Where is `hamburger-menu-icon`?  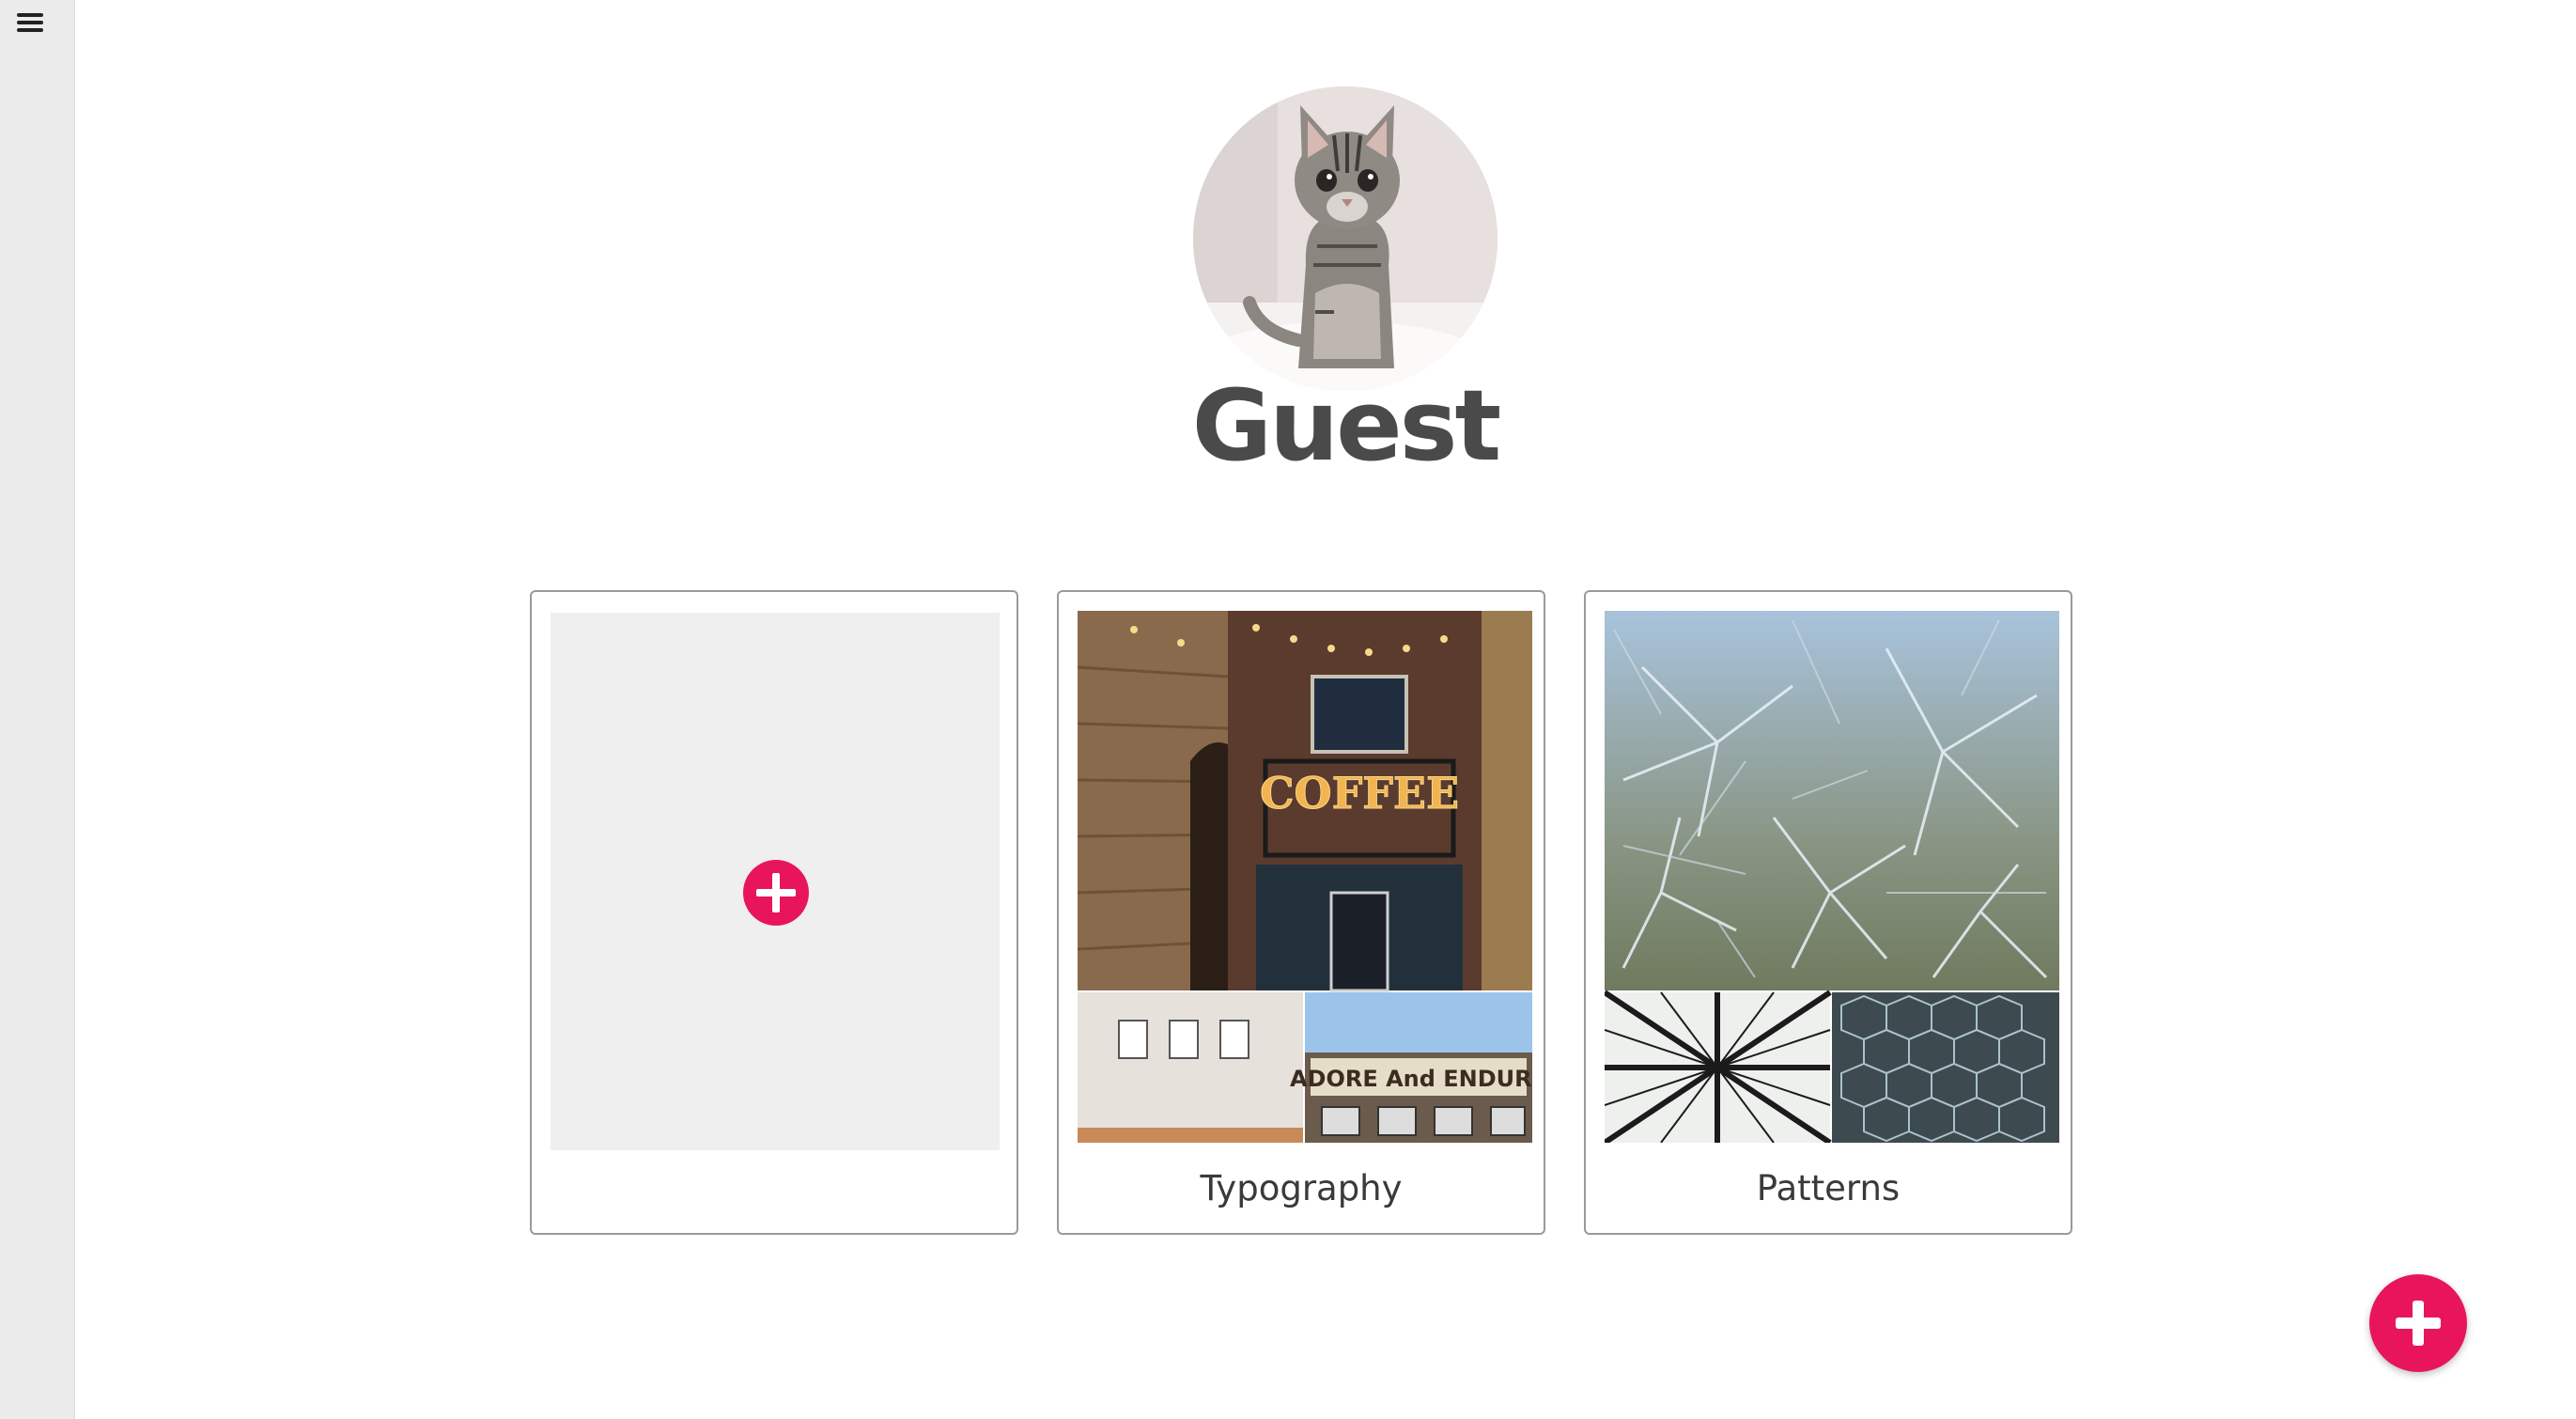 hamburger-menu-icon is located at coordinates (30, 21).